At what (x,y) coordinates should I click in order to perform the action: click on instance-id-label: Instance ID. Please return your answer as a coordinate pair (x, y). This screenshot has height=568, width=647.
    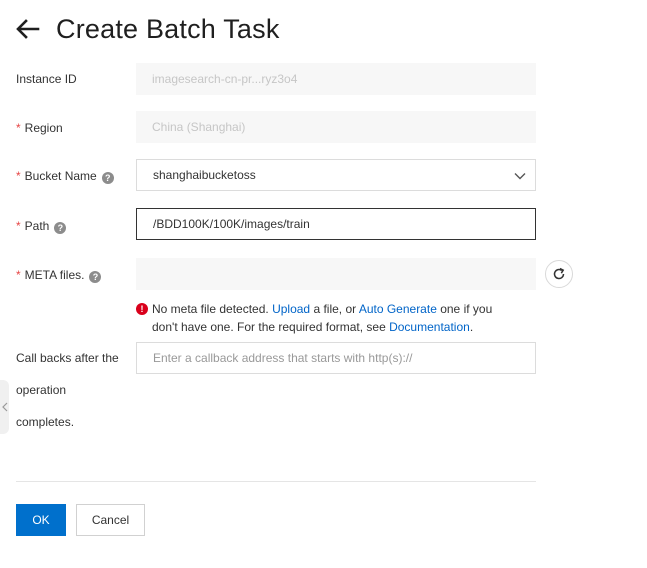
    Looking at the image, I should click on (46, 79).